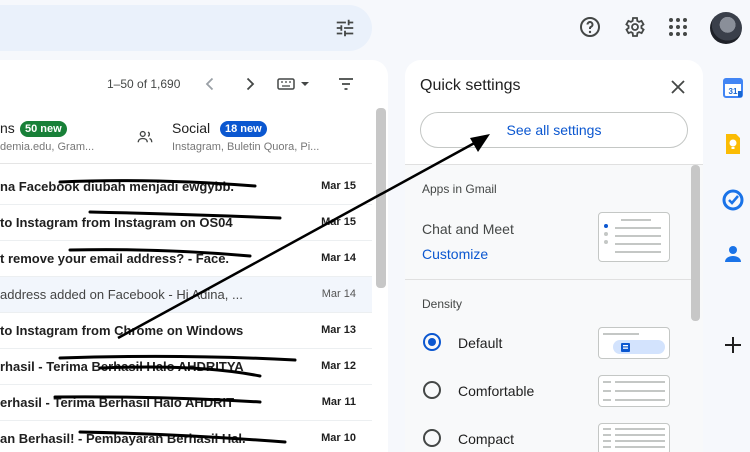 The width and height of the screenshot is (750, 452). Describe the element at coordinates (345, 28) in the screenshot. I see `tune-icon` at that location.